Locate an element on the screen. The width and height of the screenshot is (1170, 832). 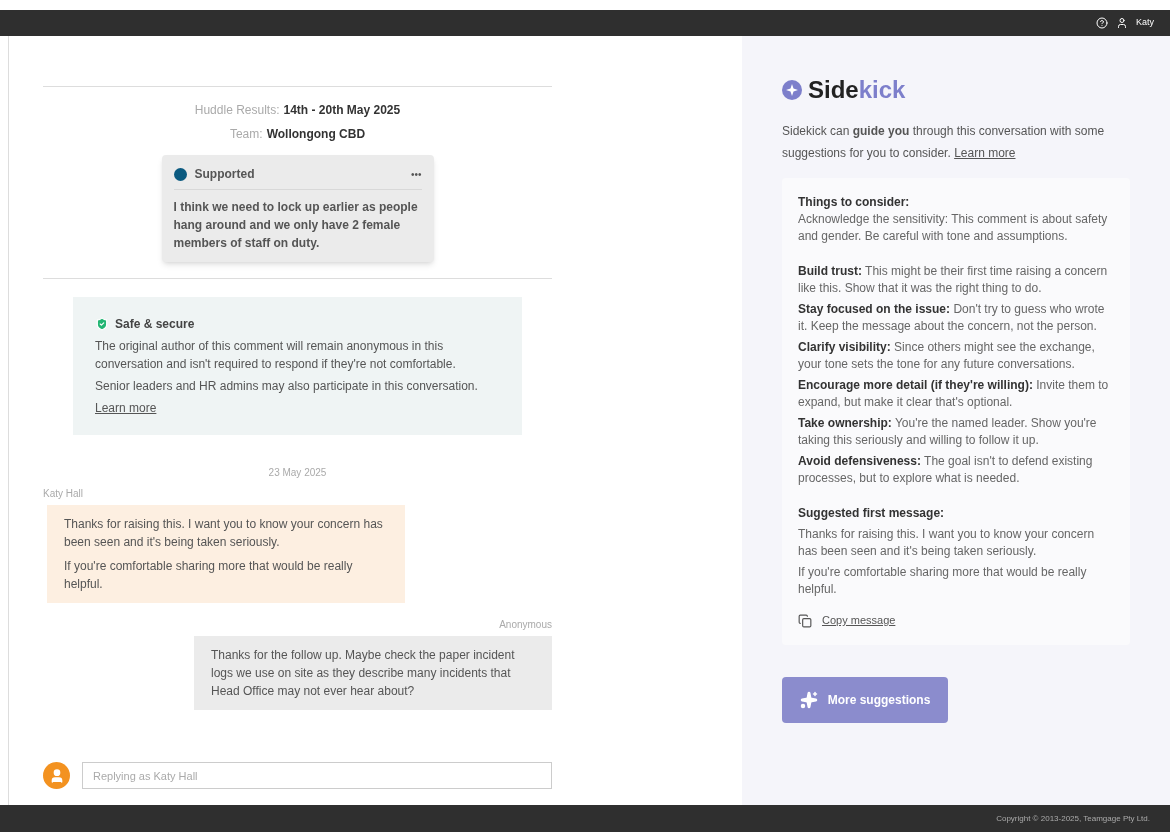
team-label: Team: is located at coordinates (246, 134).